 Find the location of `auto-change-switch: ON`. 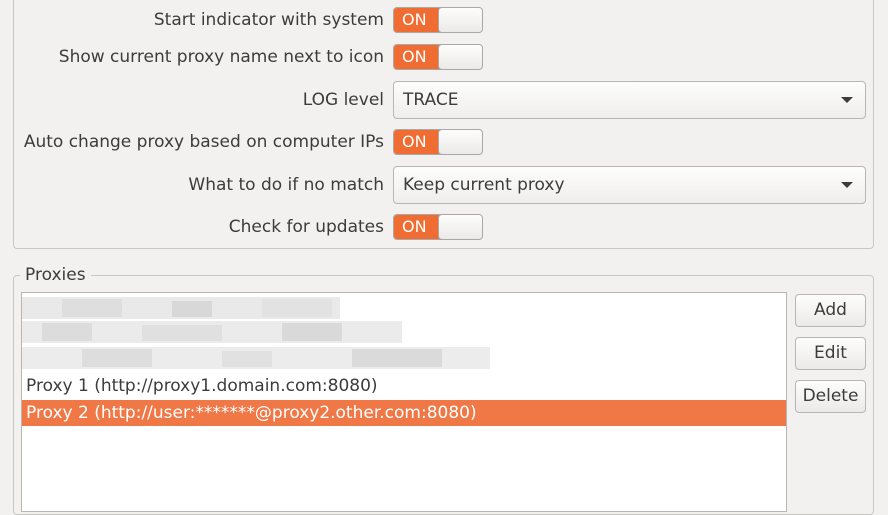

auto-change-switch: ON is located at coordinates (438, 142).